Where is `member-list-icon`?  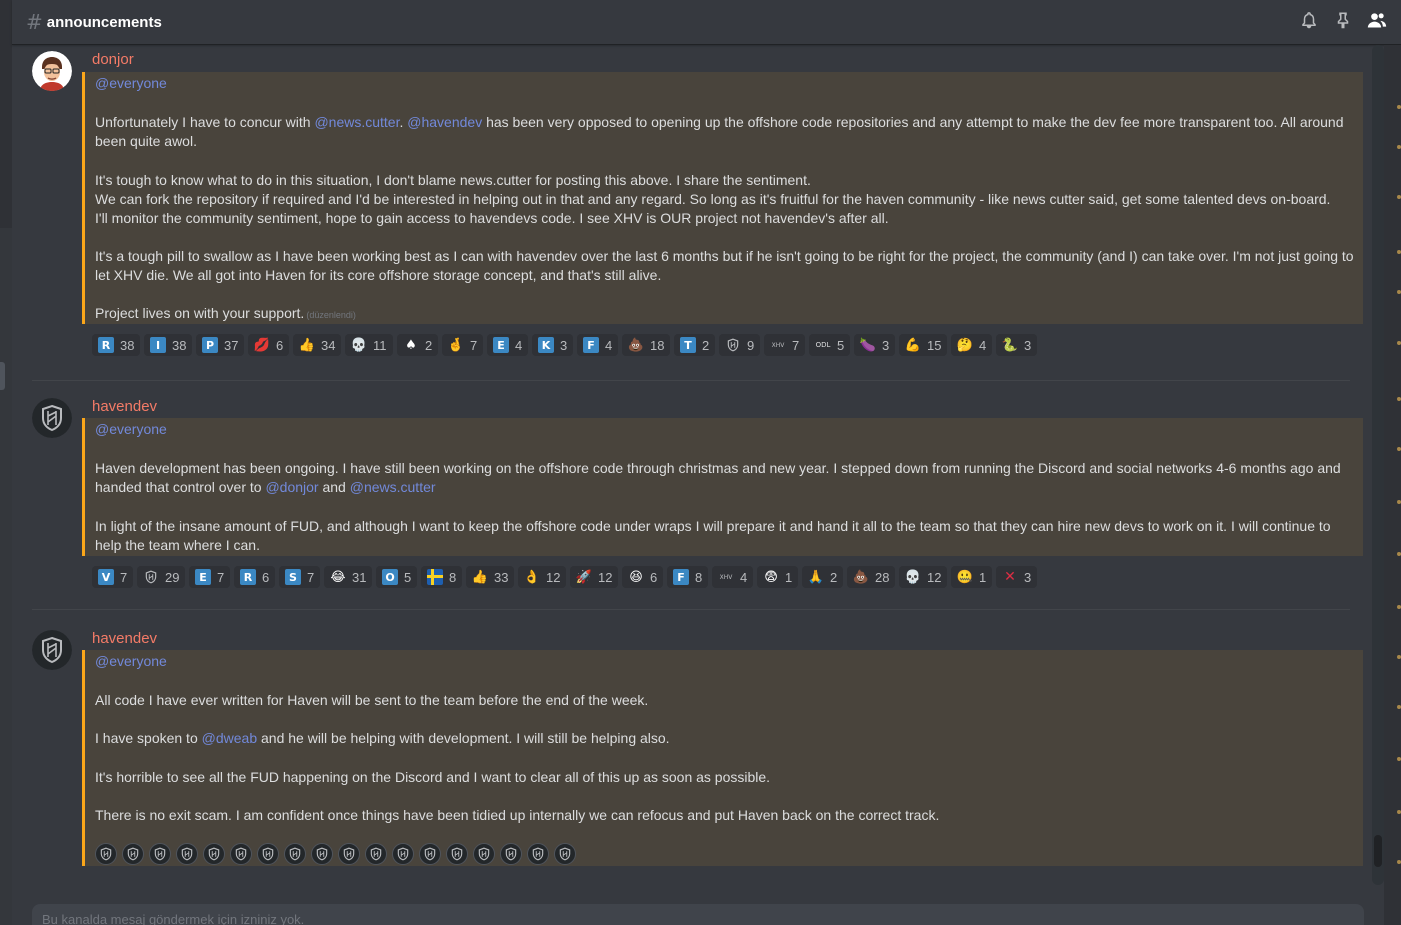
member-list-icon is located at coordinates (1377, 20).